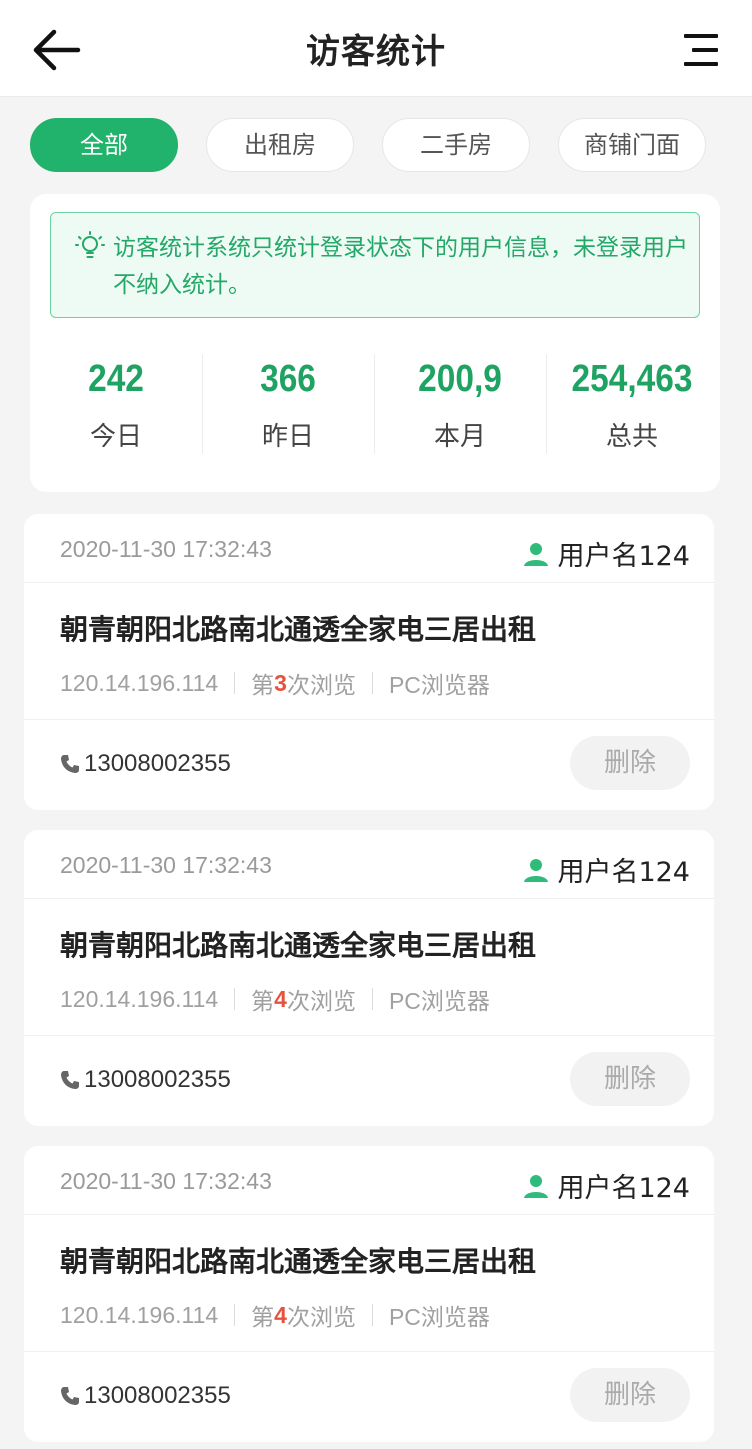 The width and height of the screenshot is (752, 1449). Describe the element at coordinates (376, 144) in the screenshot. I see `category-filter-bar: 全部 出租房 二手房 商铺门面` at that location.